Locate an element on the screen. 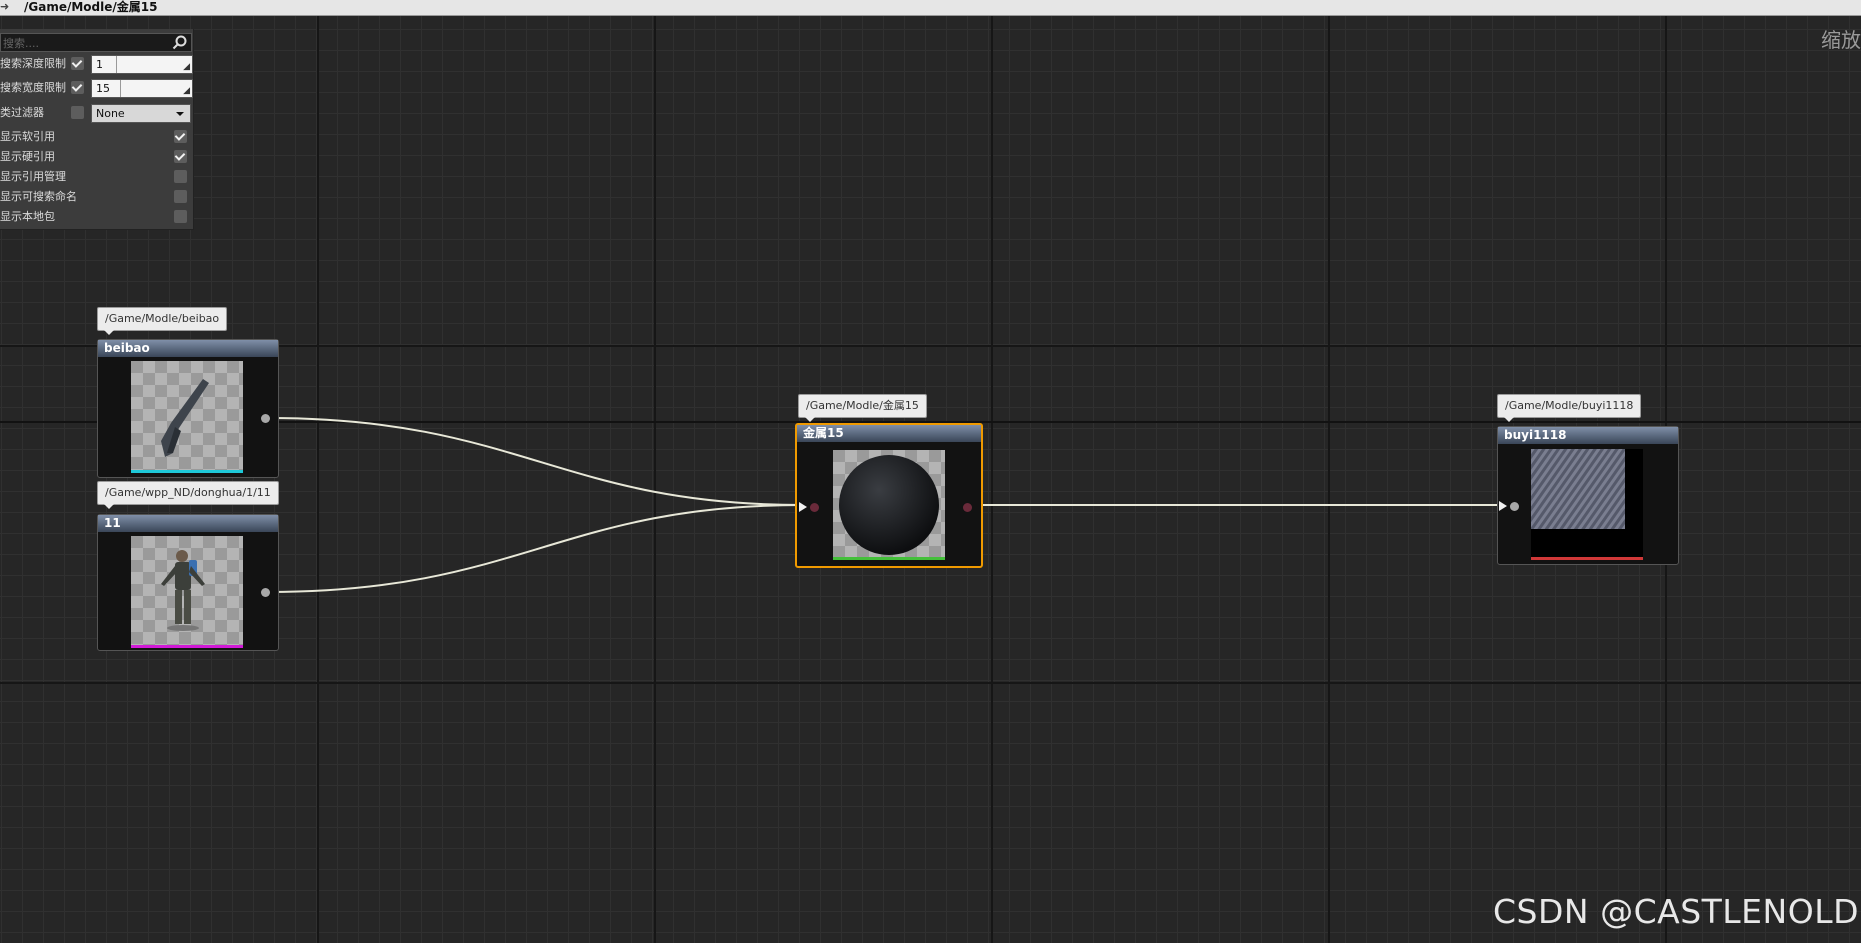  show-hard-refs-checkbox is located at coordinates (180, 156).